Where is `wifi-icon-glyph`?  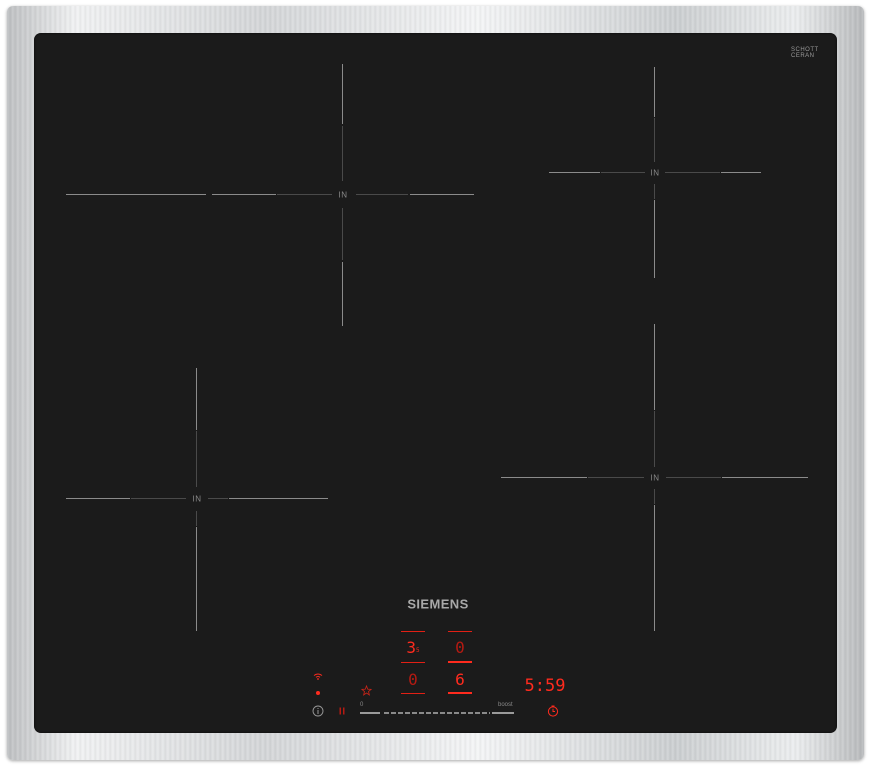 wifi-icon-glyph is located at coordinates (318, 676).